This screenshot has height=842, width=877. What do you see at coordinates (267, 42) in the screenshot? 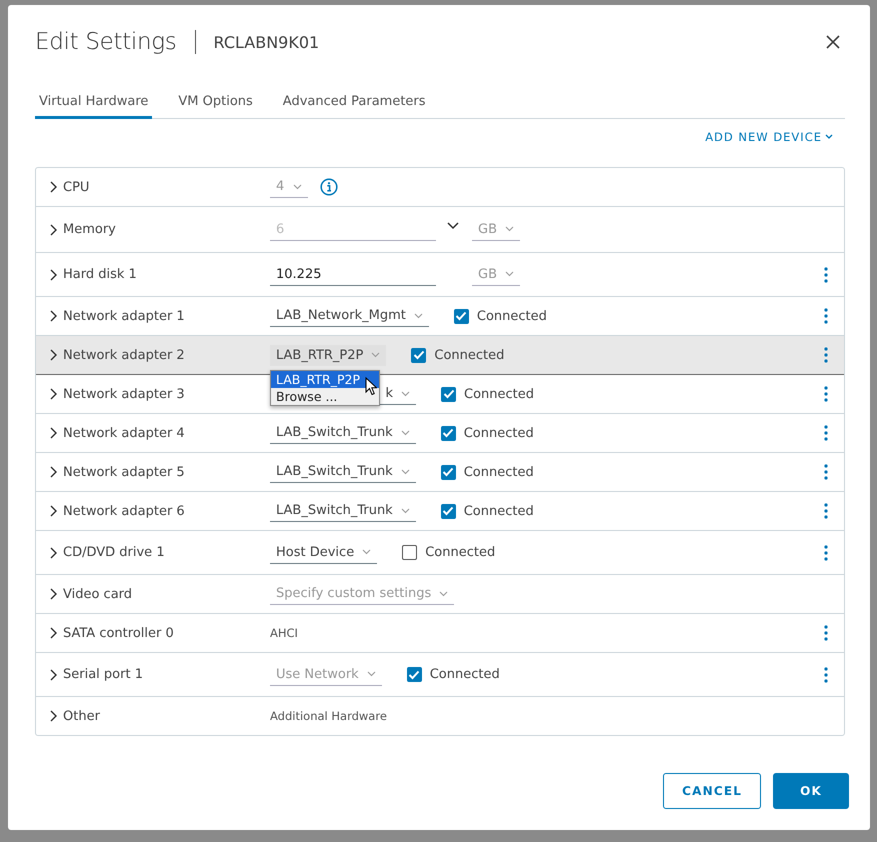
I see `vm-name: RCLABN9K01` at bounding box center [267, 42].